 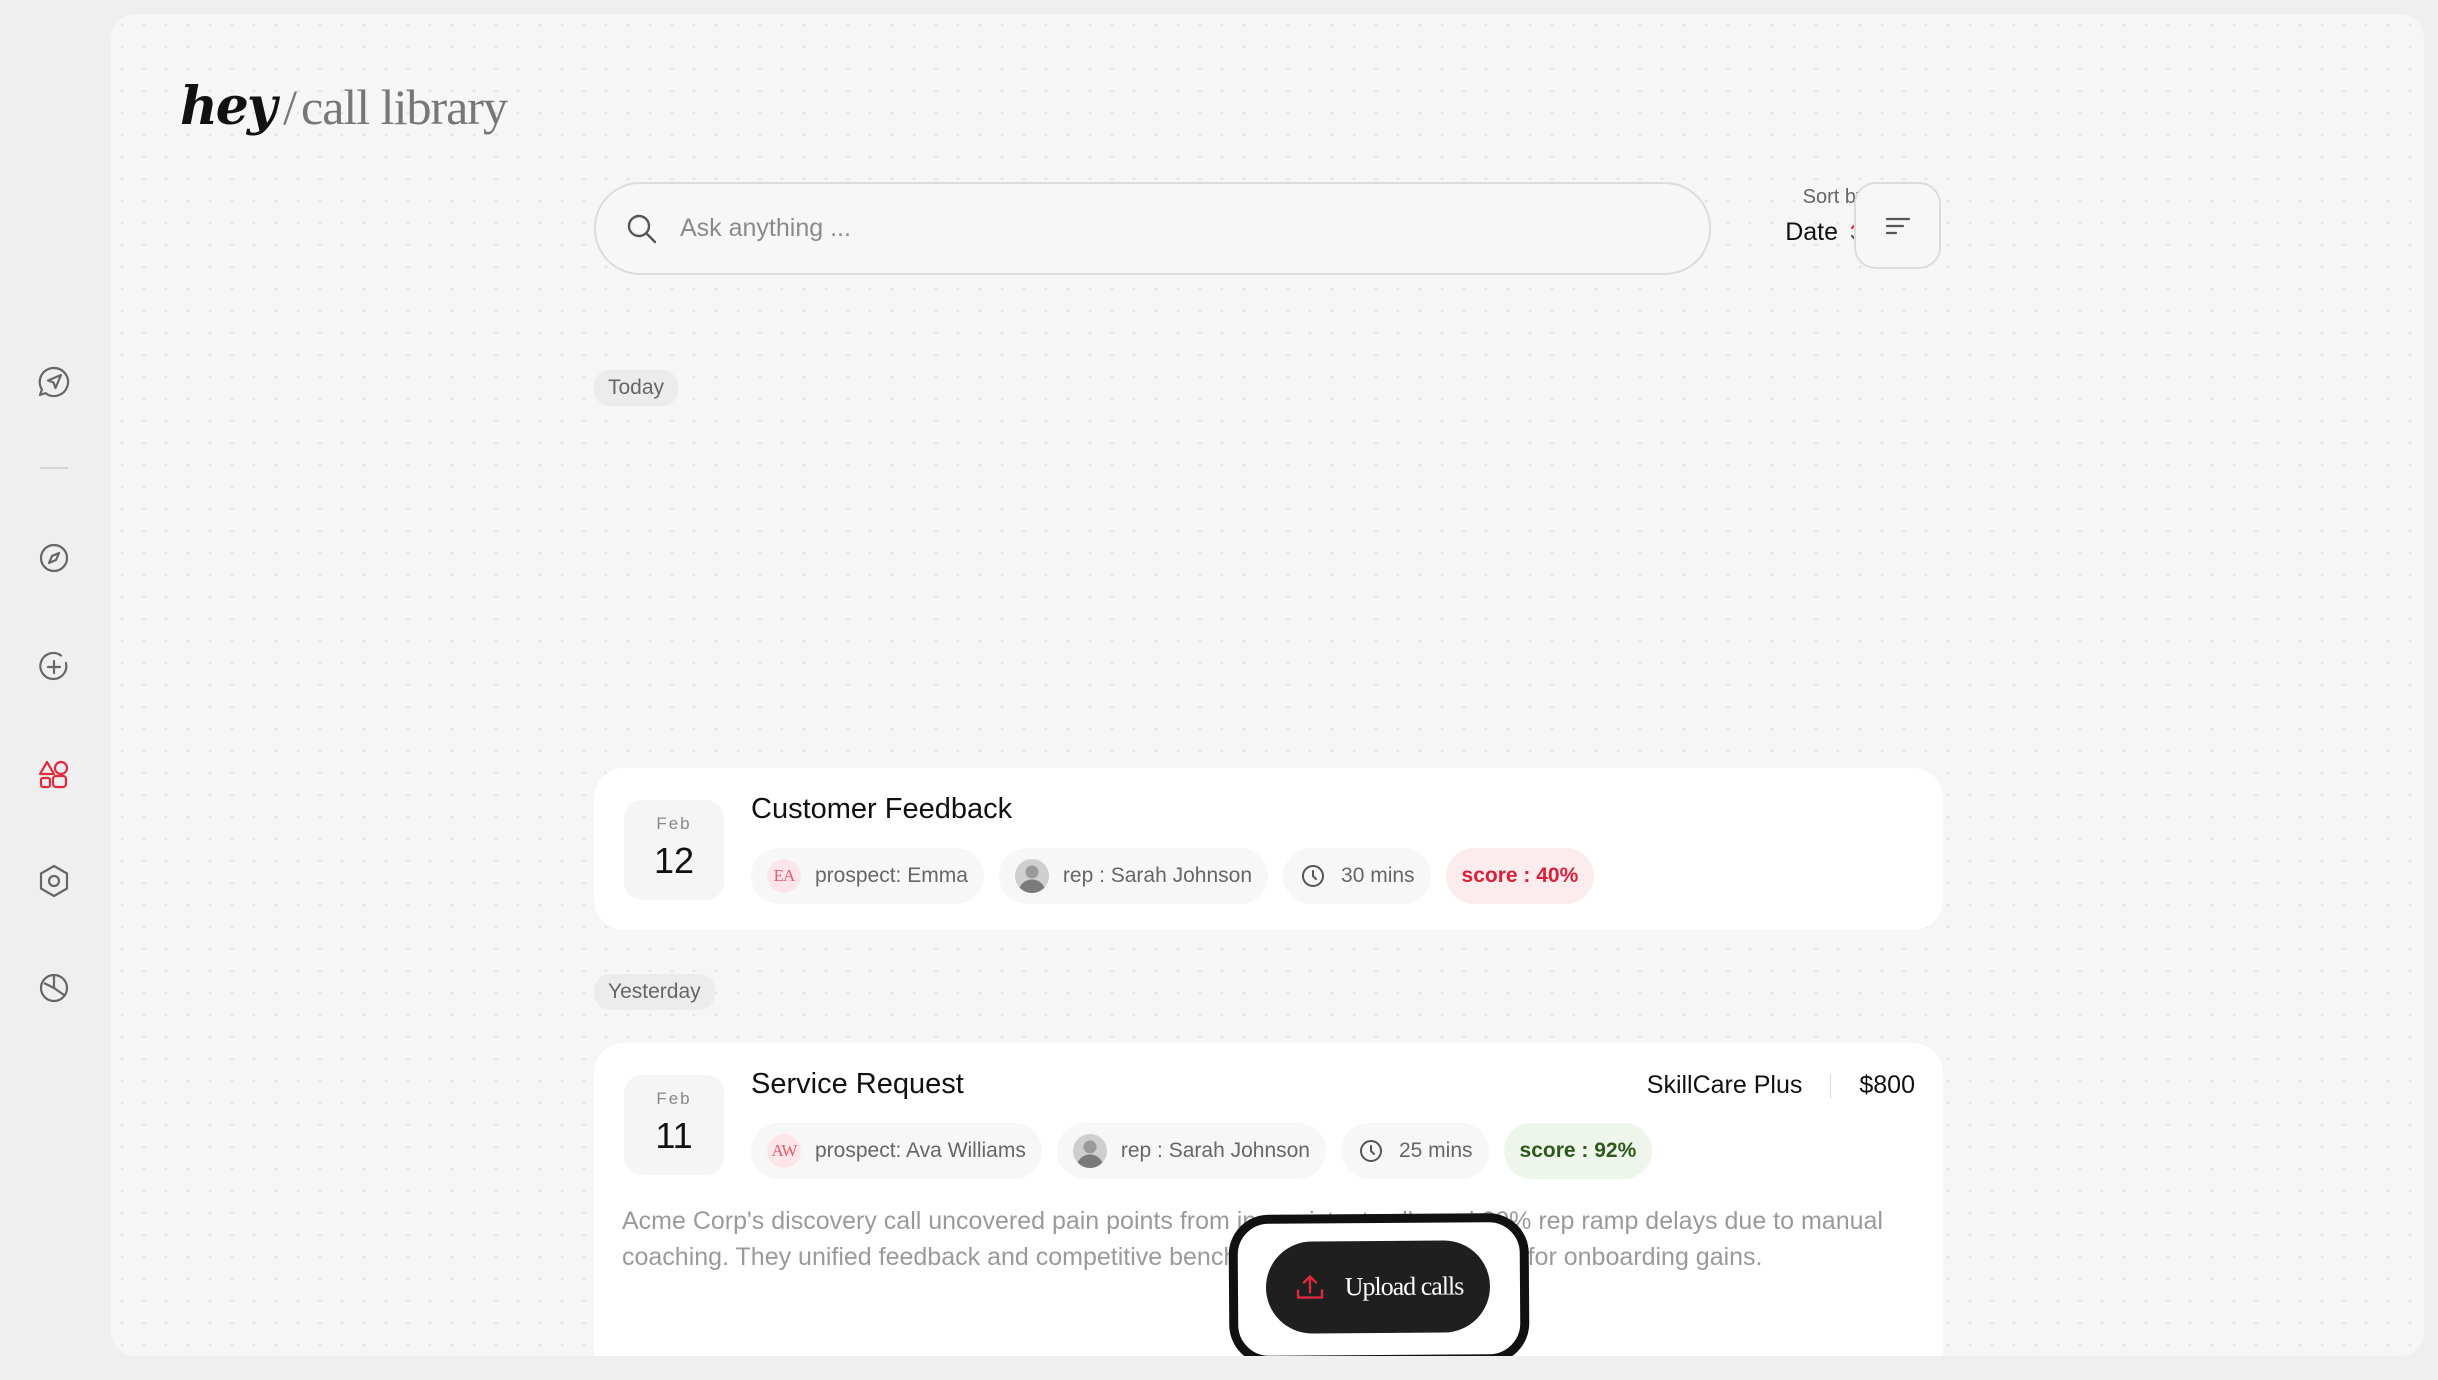 I want to click on search-bar, so click(x=1152, y=228).